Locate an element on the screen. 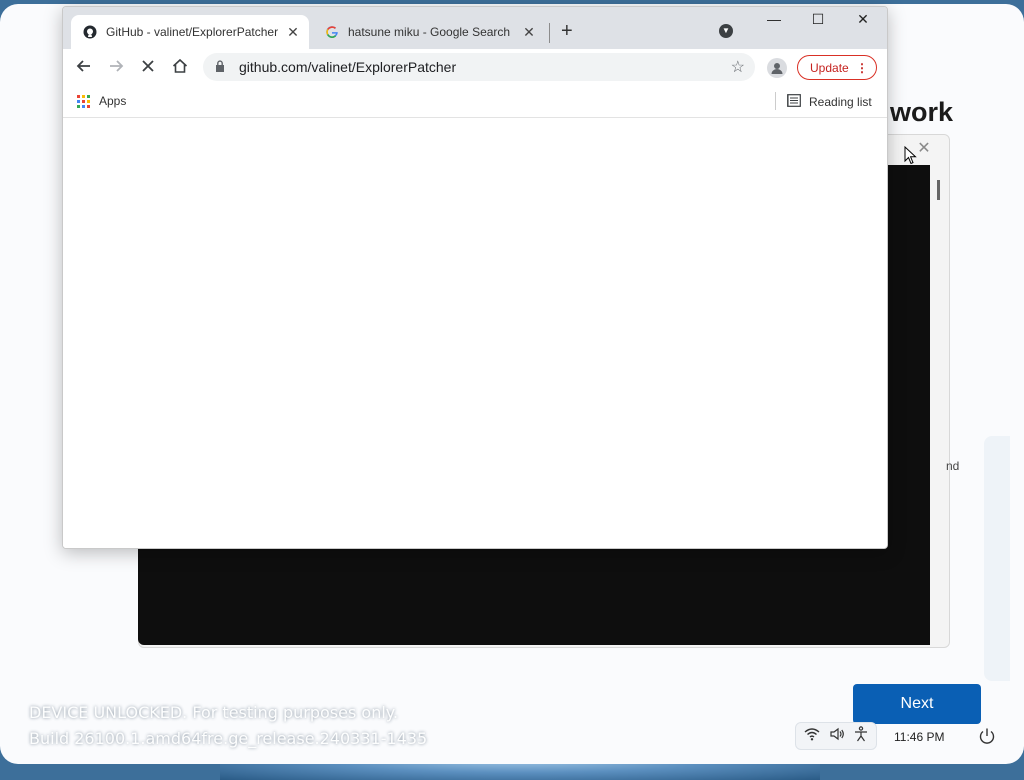 The image size is (1024, 780). apps-shortcut: Apps is located at coordinates (101, 101).